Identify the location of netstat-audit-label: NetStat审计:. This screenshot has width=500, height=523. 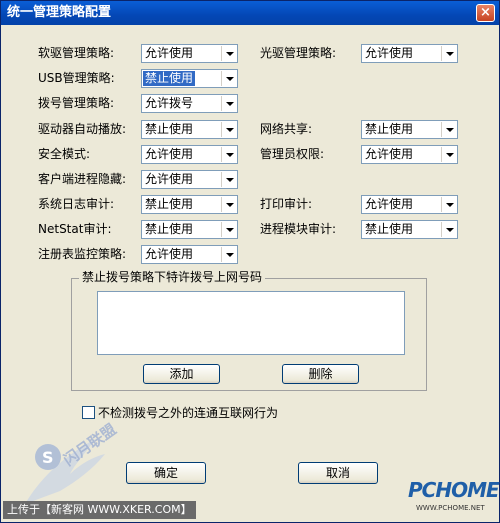
(75, 229).